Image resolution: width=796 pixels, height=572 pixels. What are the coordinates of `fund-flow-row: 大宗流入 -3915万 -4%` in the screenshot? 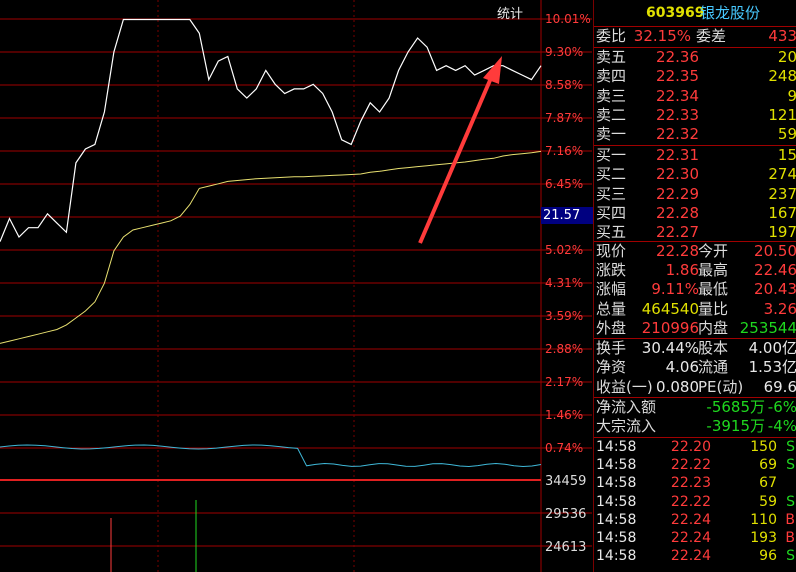 It's located at (695, 426).